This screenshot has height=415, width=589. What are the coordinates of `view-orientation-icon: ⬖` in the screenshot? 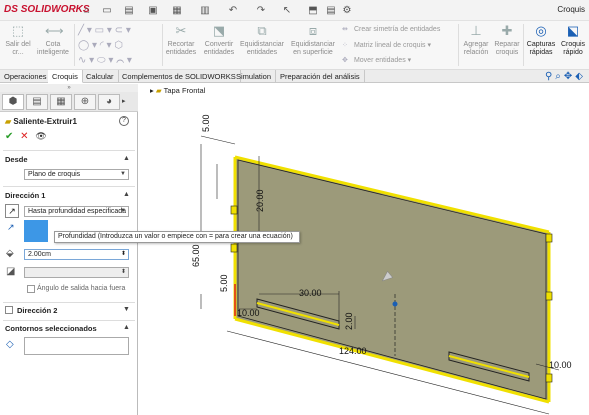 It's located at (580, 76).